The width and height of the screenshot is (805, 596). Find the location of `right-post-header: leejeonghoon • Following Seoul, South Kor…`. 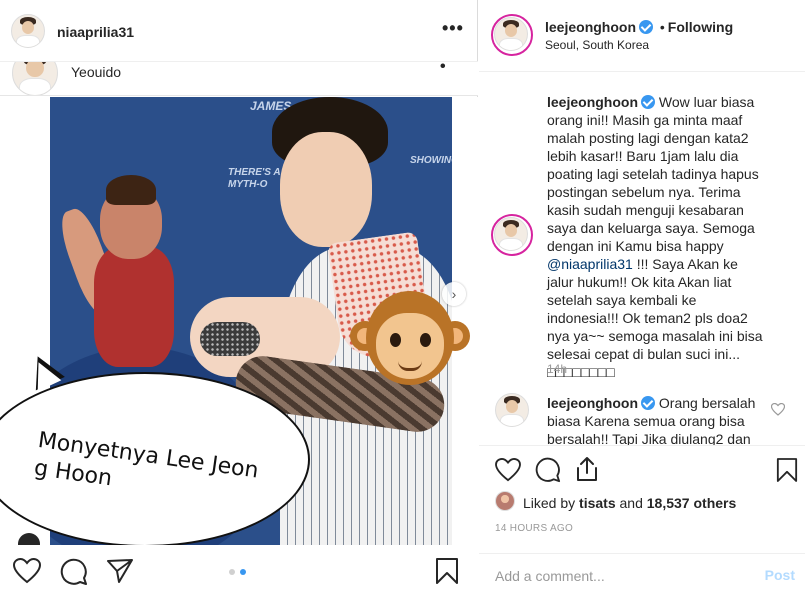

right-post-header: leejeonghoon • Following Seoul, South Kor… is located at coordinates (642, 36).